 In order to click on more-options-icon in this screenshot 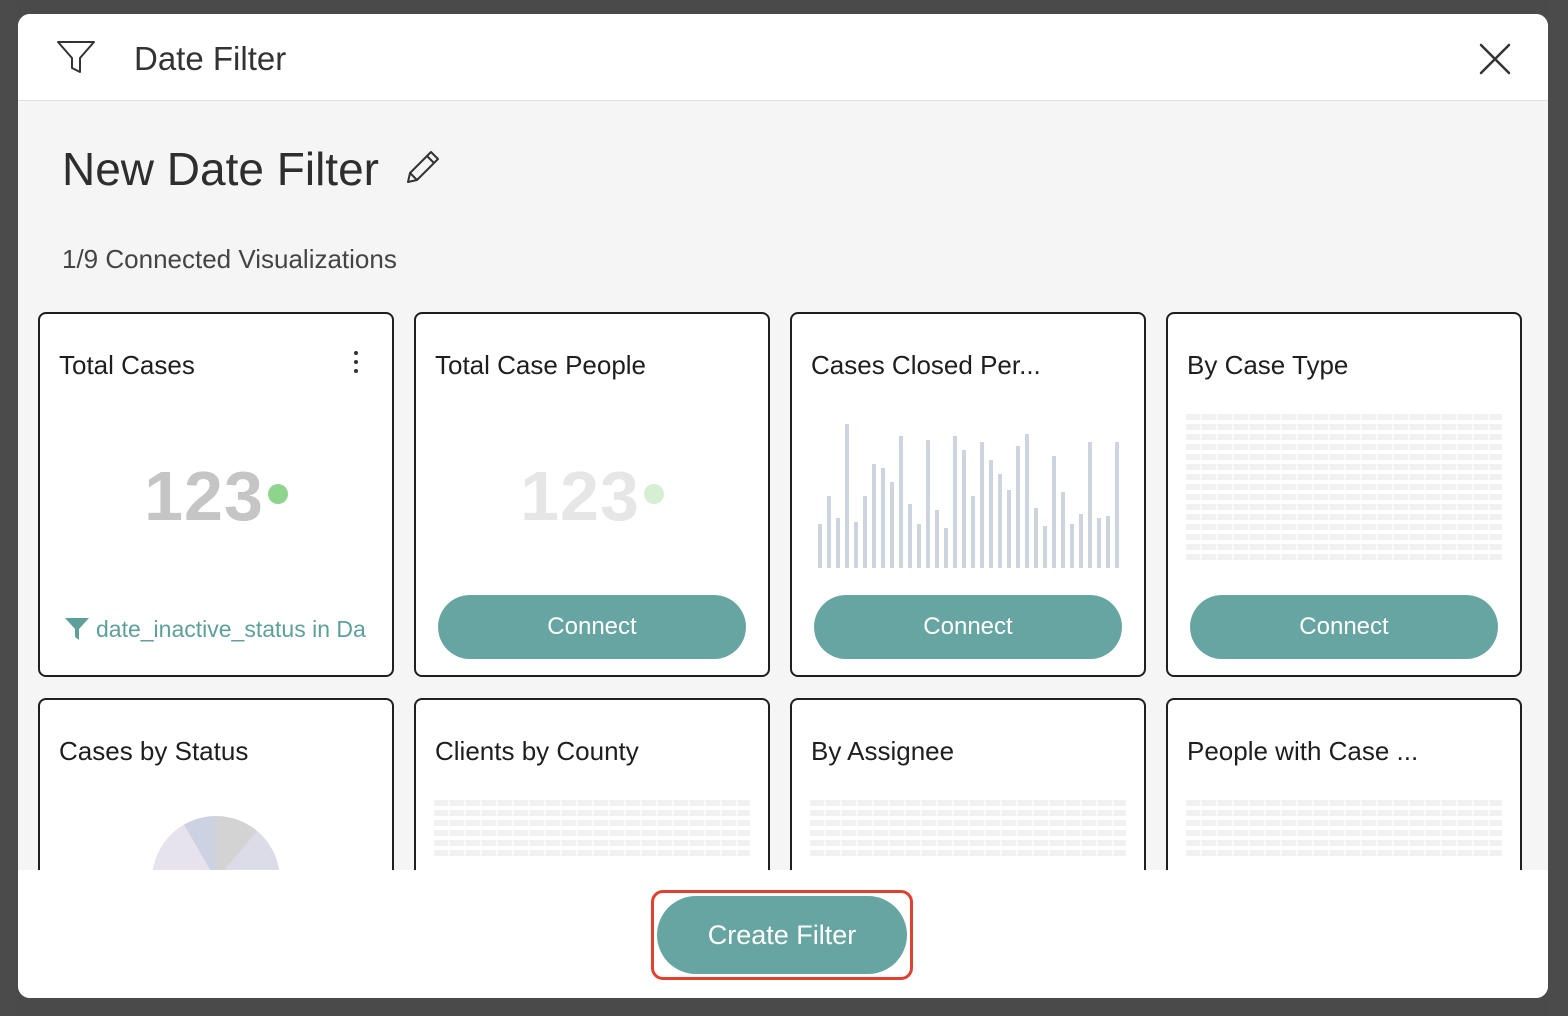, I will do `click(356, 363)`.